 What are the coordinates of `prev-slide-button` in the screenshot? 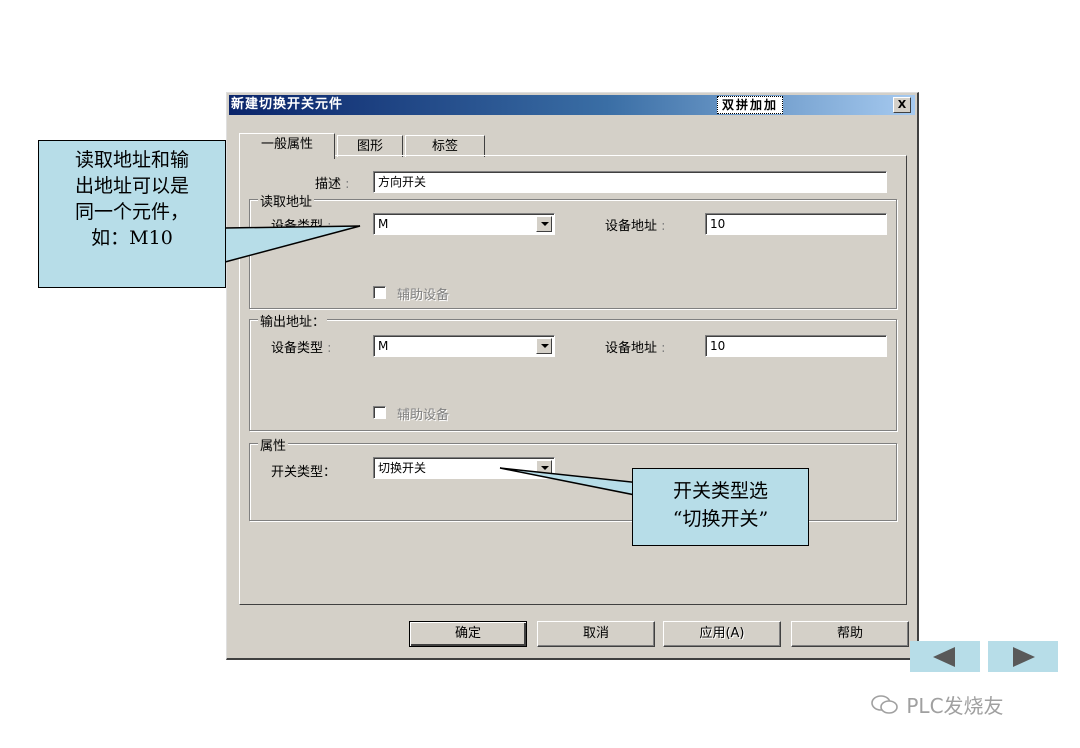 It's located at (945, 656).